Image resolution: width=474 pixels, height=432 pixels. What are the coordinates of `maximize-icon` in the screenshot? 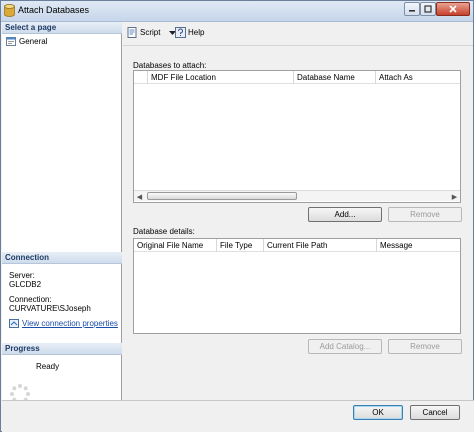 It's located at (428, 9).